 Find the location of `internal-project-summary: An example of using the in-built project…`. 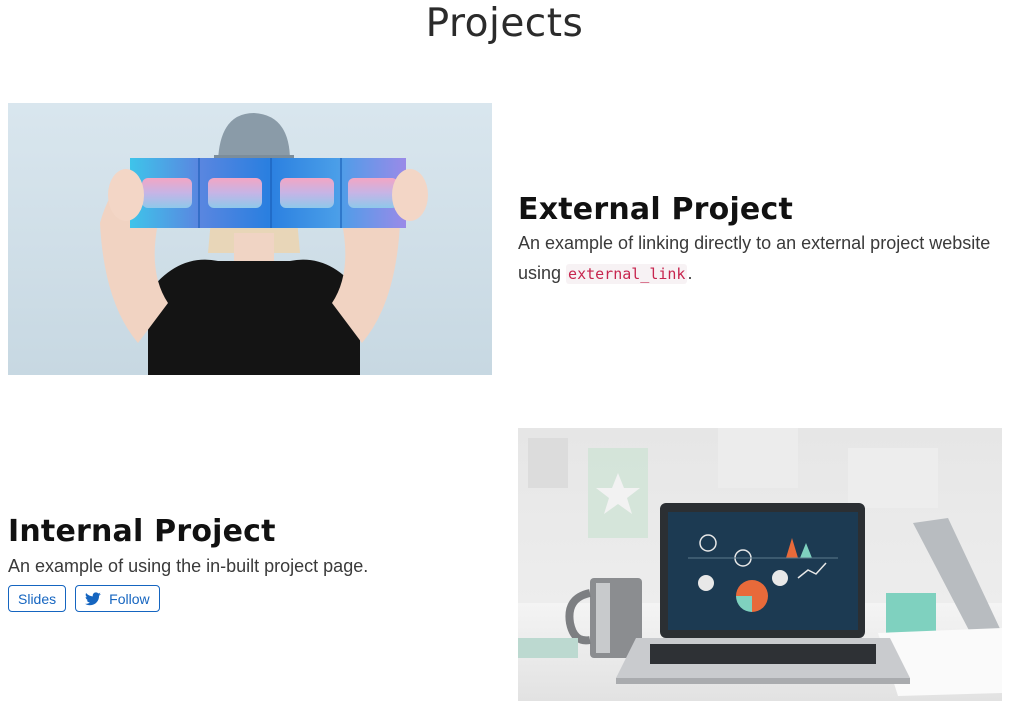

internal-project-summary: An example of using the in-built project… is located at coordinates (188, 566).